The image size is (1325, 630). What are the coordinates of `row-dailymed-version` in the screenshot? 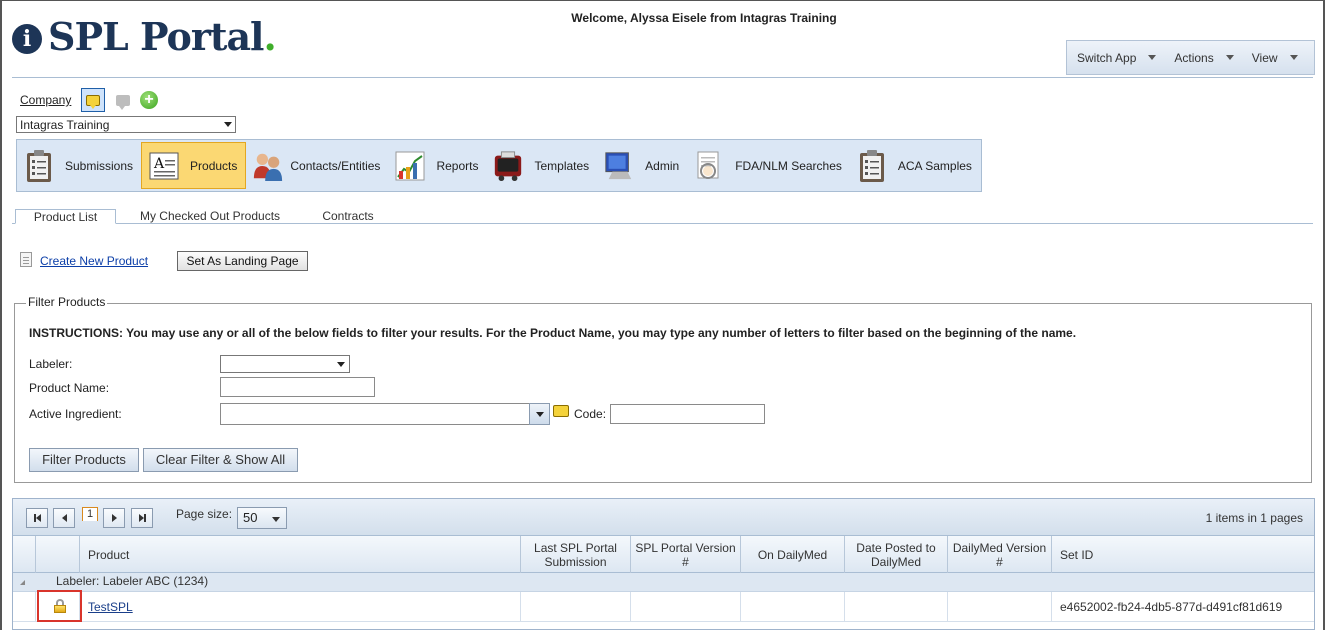 It's located at (1000, 607).